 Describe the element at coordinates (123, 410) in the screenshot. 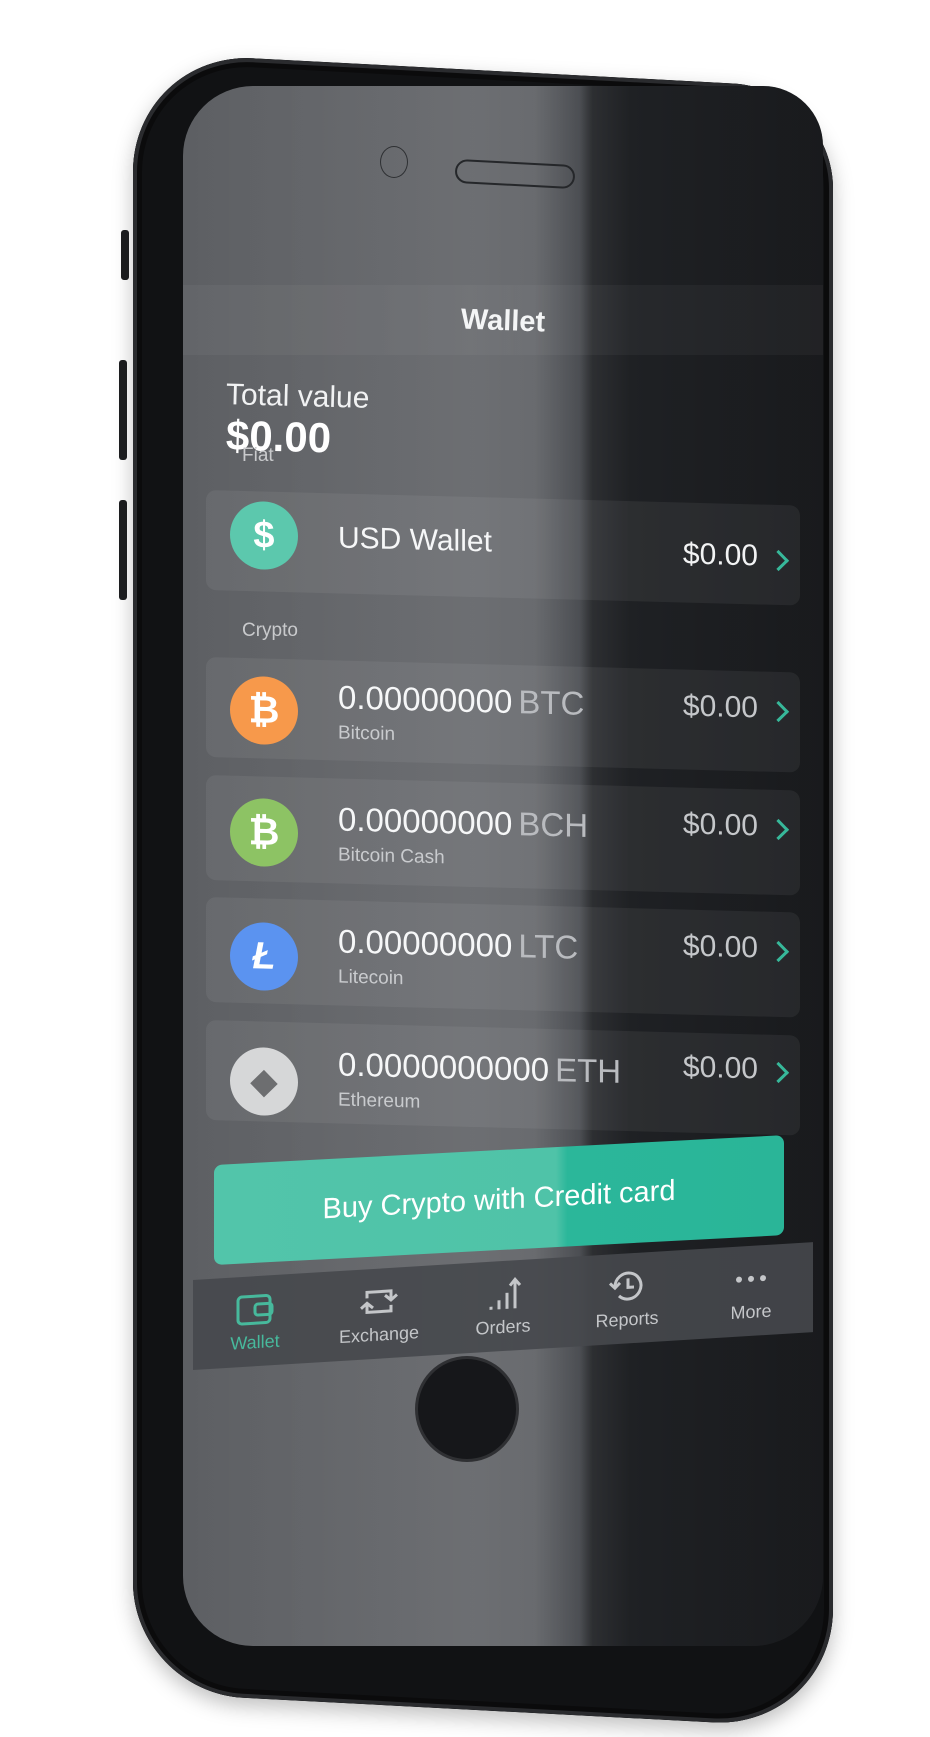

I see `volume-up-button` at that location.